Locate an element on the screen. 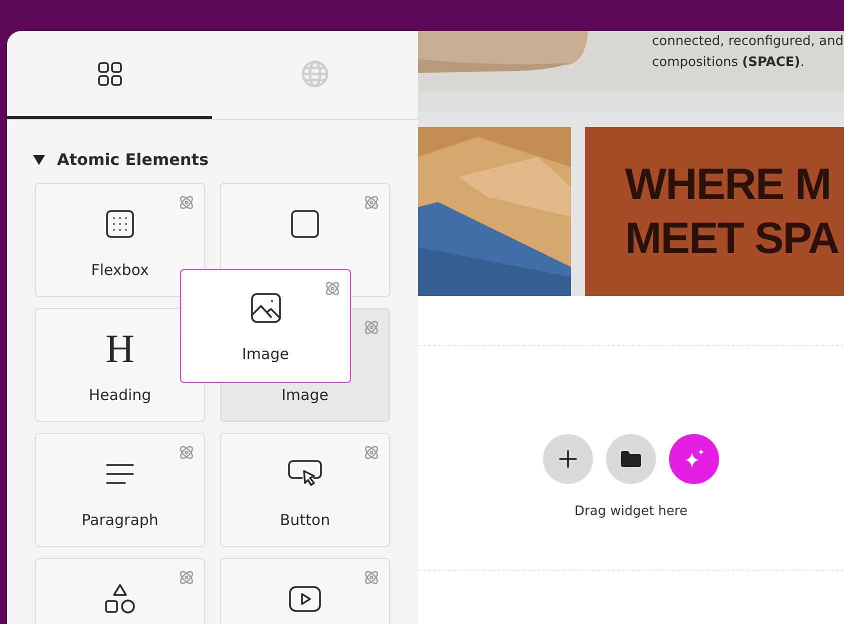 This screenshot has width=844, height=624. widget-label: Paragraph is located at coordinates (120, 520).